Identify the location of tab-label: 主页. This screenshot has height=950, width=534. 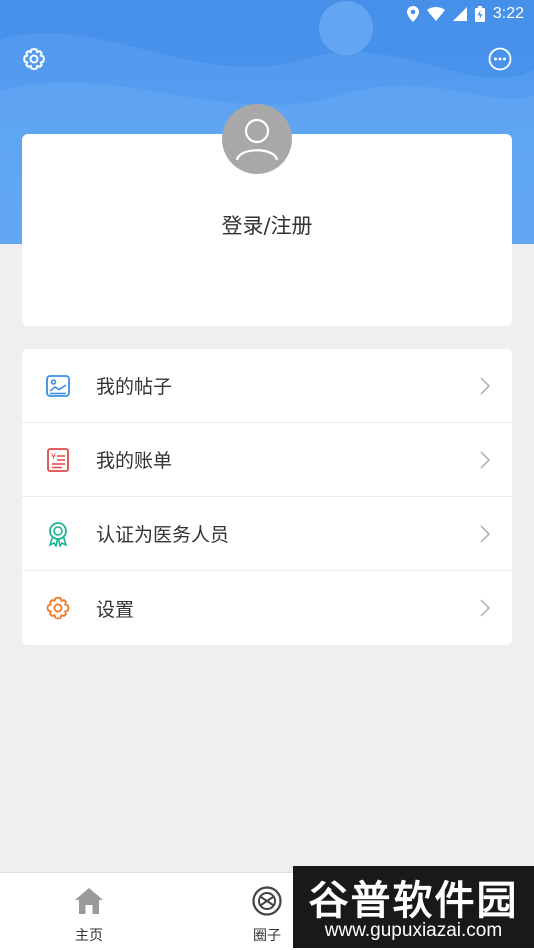
(89, 936).